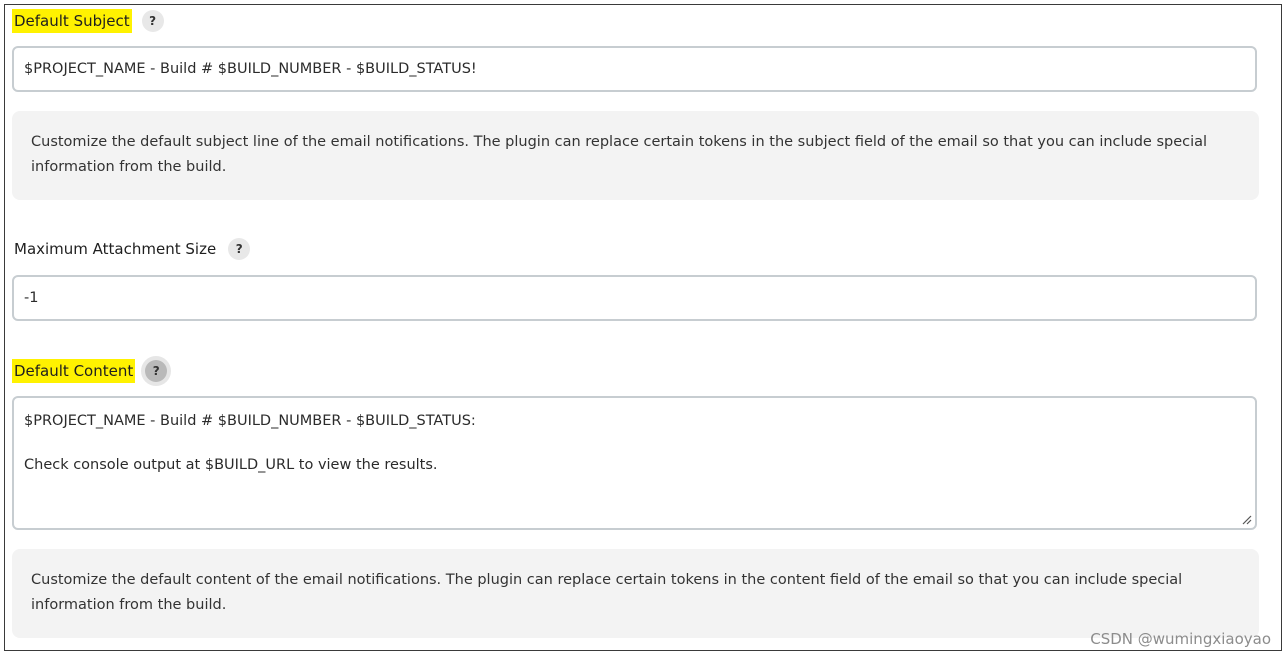  I want to click on default-content-label-text: Default Content, so click(74, 371).